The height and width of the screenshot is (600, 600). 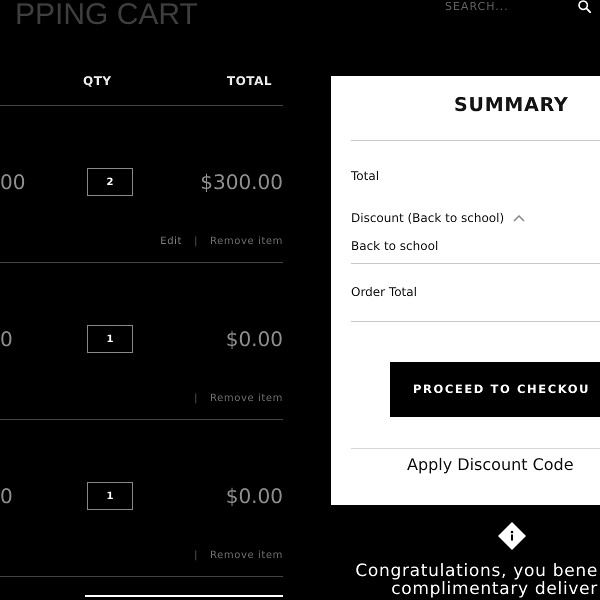 I want to click on checkout-button: PROCEED TO CHECKOU, so click(x=495, y=389).